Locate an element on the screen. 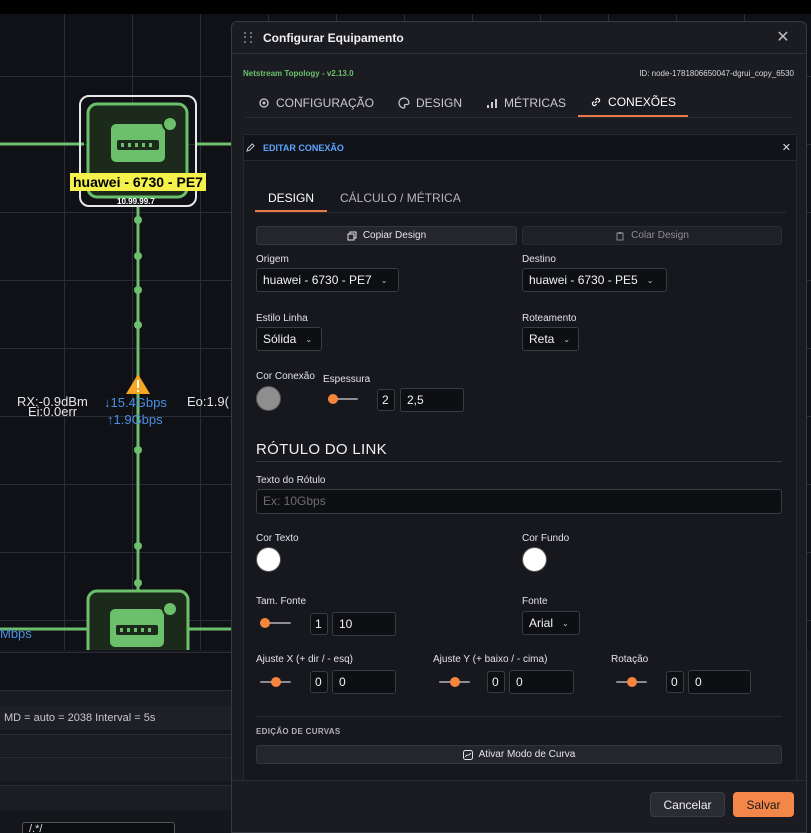 Image resolution: width=811 pixels, height=833 pixels. section-divider is located at coordinates (519, 461).